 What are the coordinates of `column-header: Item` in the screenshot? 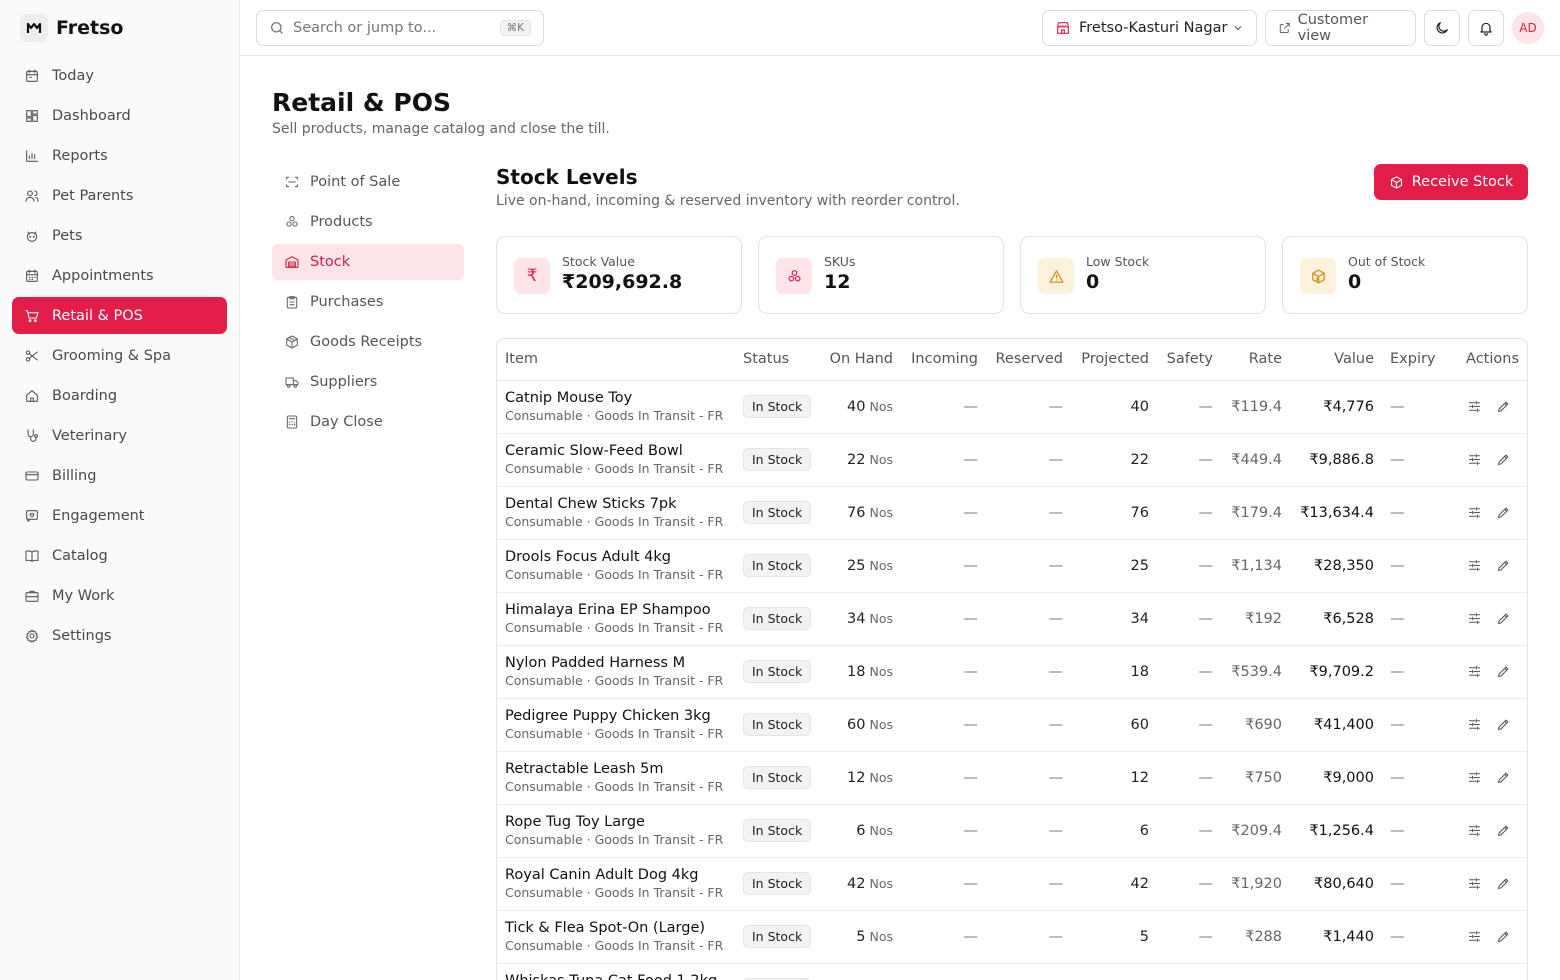 It's located at (616, 360).